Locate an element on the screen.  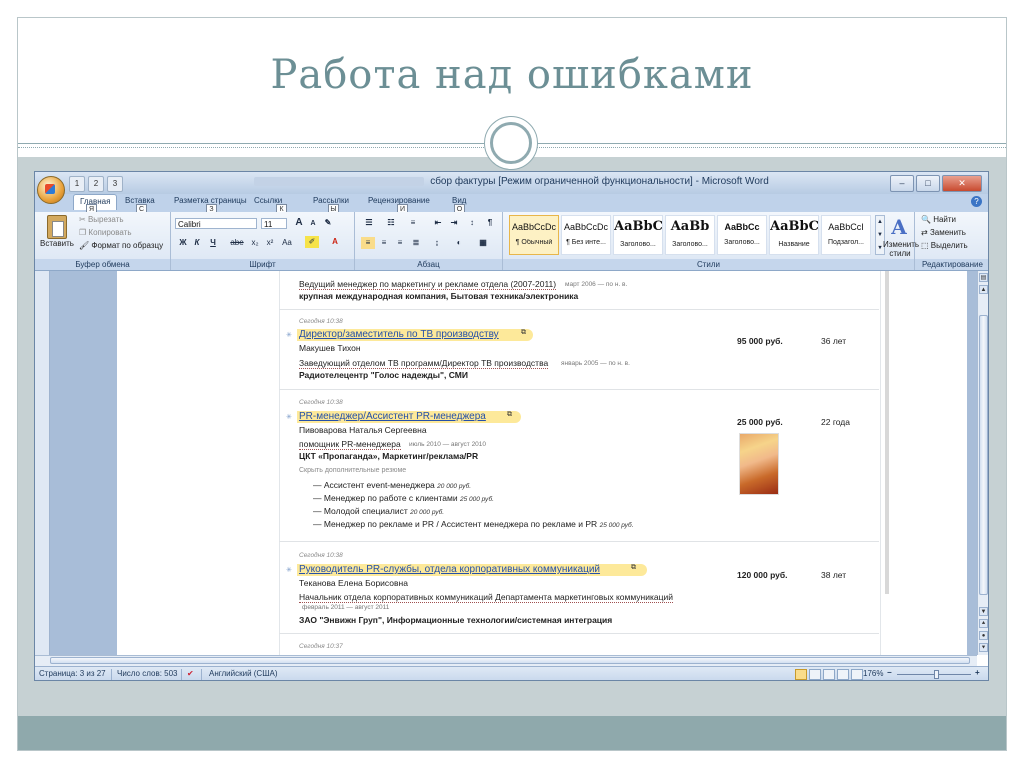
spelling-icon: ✔ is located at coordinates (190, 673).